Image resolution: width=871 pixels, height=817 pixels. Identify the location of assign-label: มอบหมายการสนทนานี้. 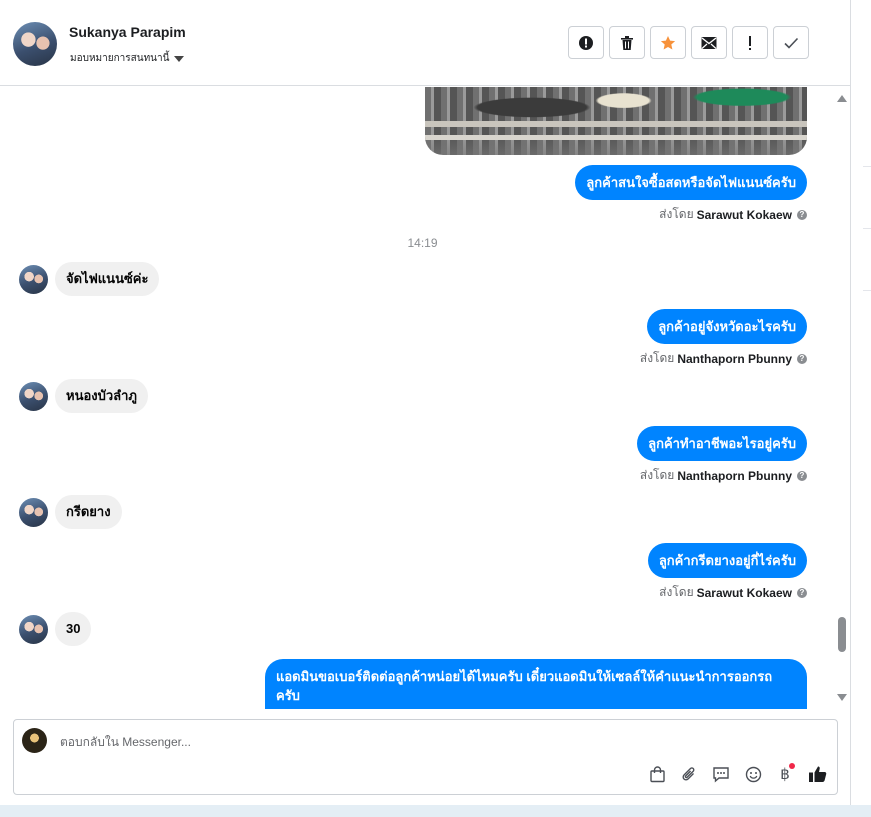
(120, 58).